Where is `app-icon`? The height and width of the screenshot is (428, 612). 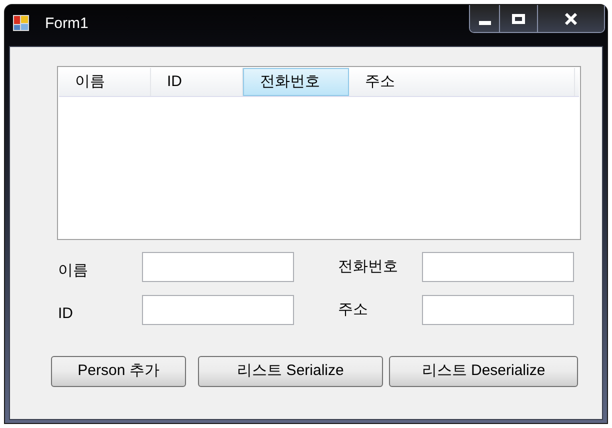 app-icon is located at coordinates (21, 23).